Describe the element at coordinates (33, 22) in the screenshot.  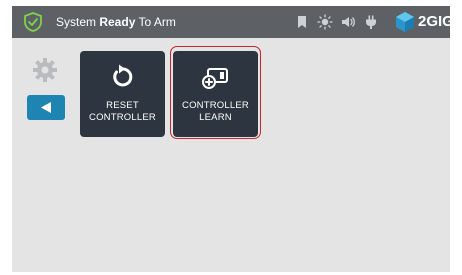
I see `shield-check-icon` at that location.